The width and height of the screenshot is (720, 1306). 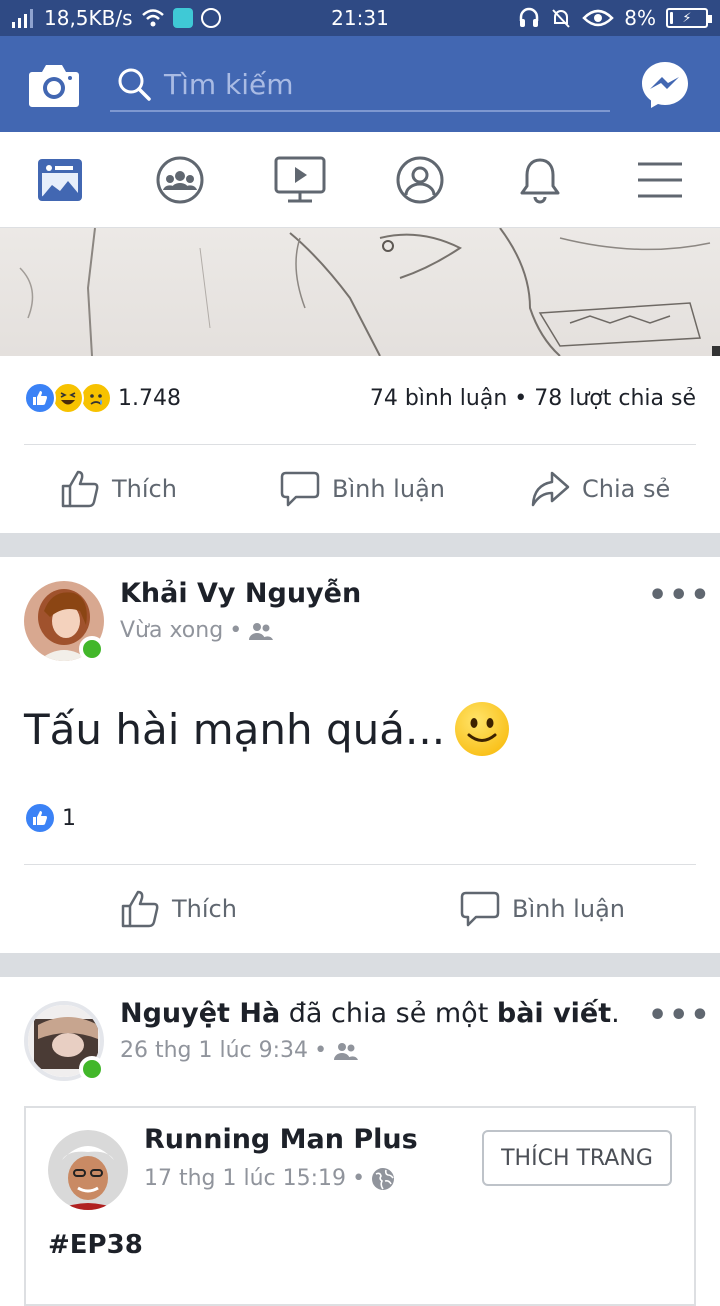 I want to click on post-image, so click(x=360, y=292).